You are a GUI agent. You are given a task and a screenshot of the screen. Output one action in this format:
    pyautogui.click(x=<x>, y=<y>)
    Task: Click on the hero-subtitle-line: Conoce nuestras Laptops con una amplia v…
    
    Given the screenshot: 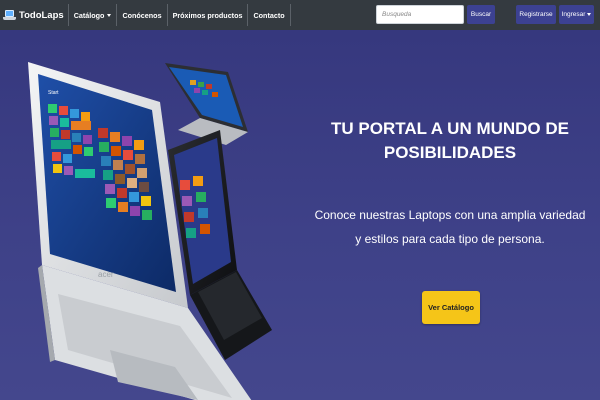 What is the action you would take?
    pyautogui.click(x=450, y=215)
    